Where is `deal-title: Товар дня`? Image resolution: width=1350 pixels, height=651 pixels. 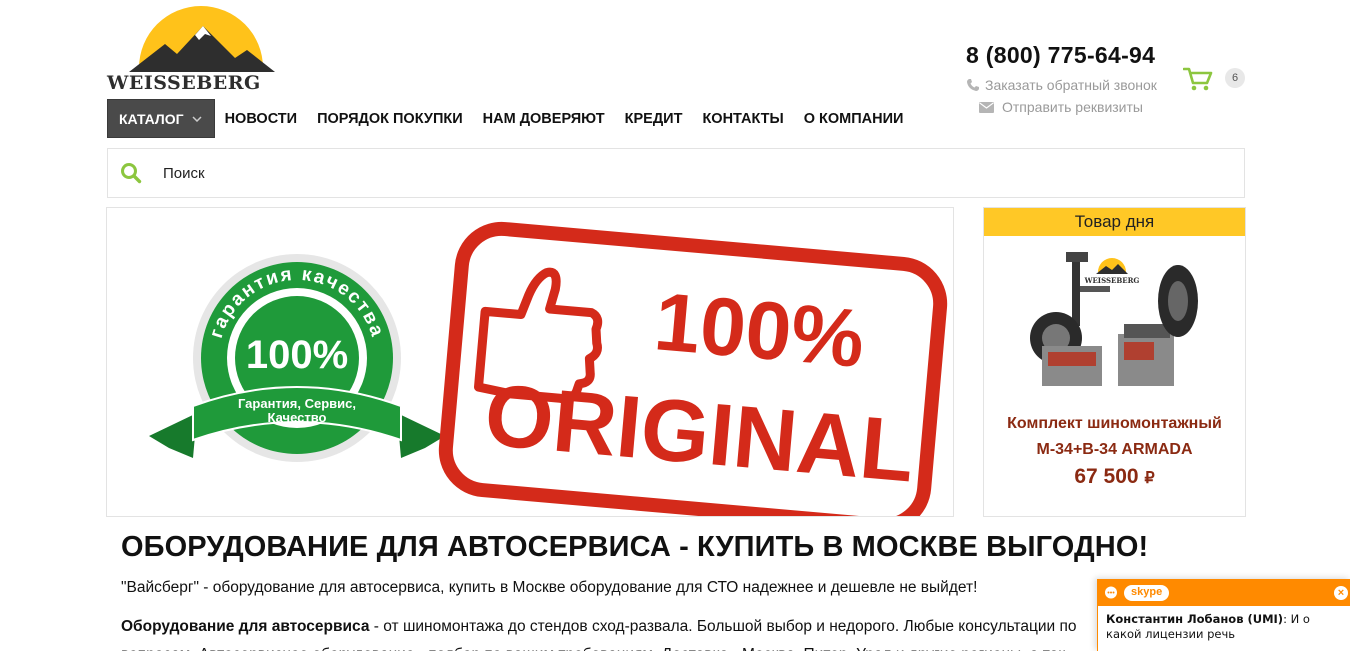
deal-title: Товар дня is located at coordinates (1114, 222).